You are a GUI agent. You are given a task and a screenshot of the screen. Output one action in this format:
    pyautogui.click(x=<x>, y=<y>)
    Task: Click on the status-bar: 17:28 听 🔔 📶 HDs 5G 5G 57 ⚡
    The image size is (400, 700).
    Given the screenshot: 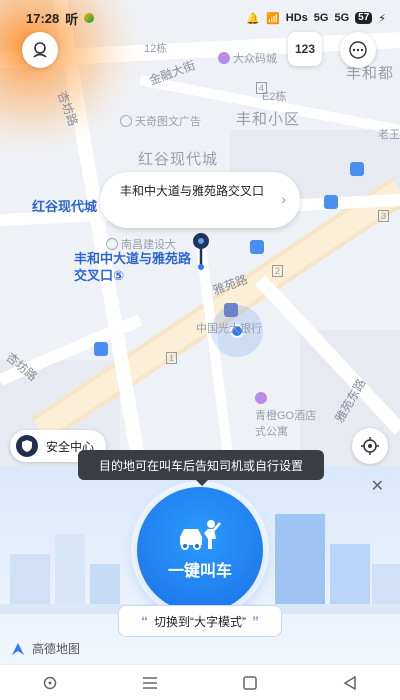 What is the action you would take?
    pyautogui.click(x=200, y=18)
    